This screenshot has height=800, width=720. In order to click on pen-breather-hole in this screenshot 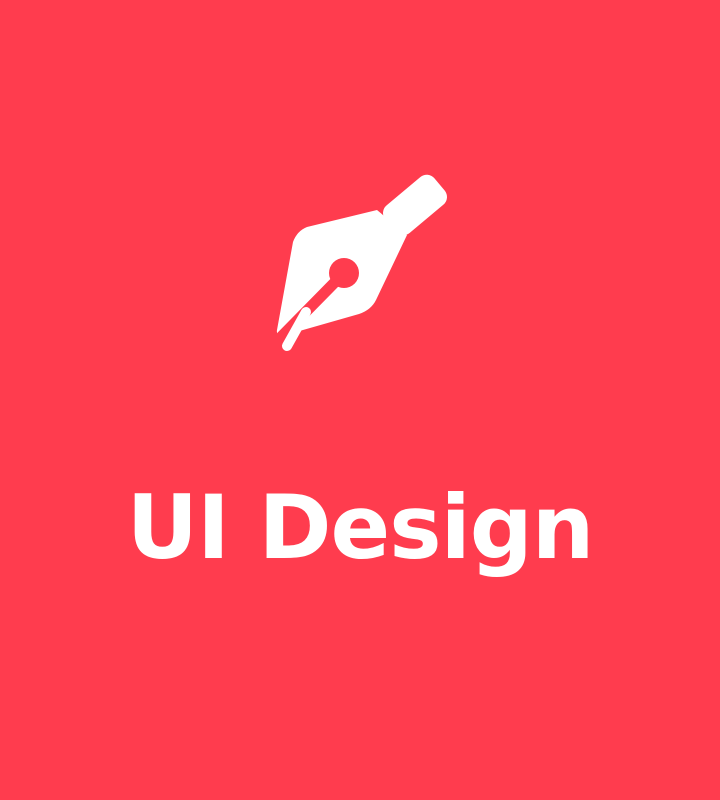, I will do `click(344, 273)`.